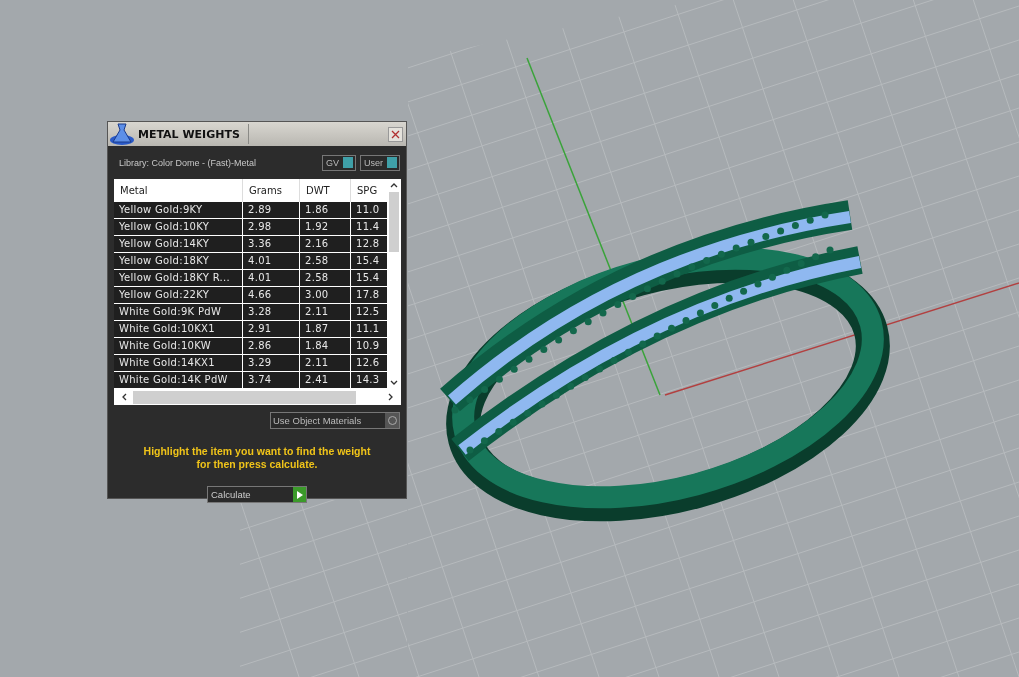 Image resolution: width=1019 pixels, height=677 pixels. What do you see at coordinates (395, 134) in the screenshot?
I see `close-button` at bounding box center [395, 134].